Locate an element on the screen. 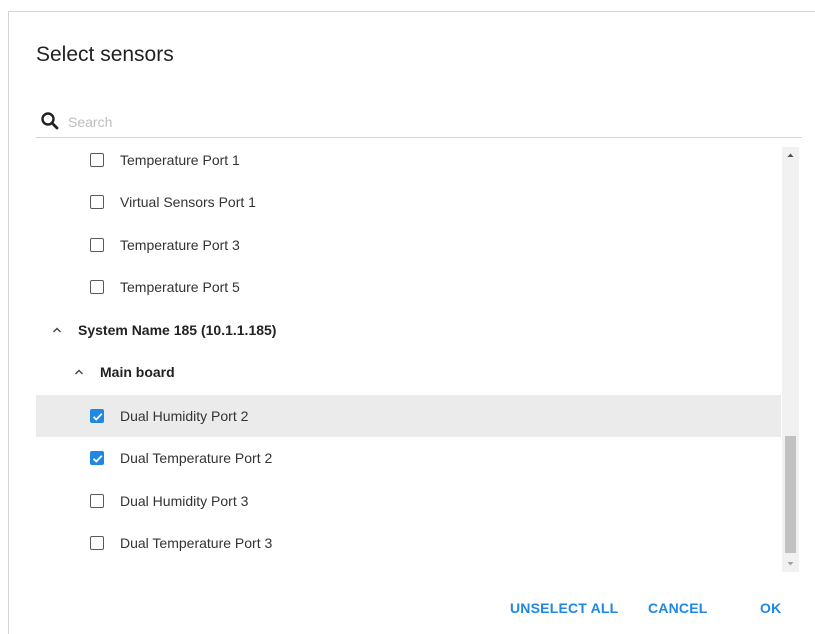  sensor-row: Temperature Port 3 is located at coordinates (408, 245).